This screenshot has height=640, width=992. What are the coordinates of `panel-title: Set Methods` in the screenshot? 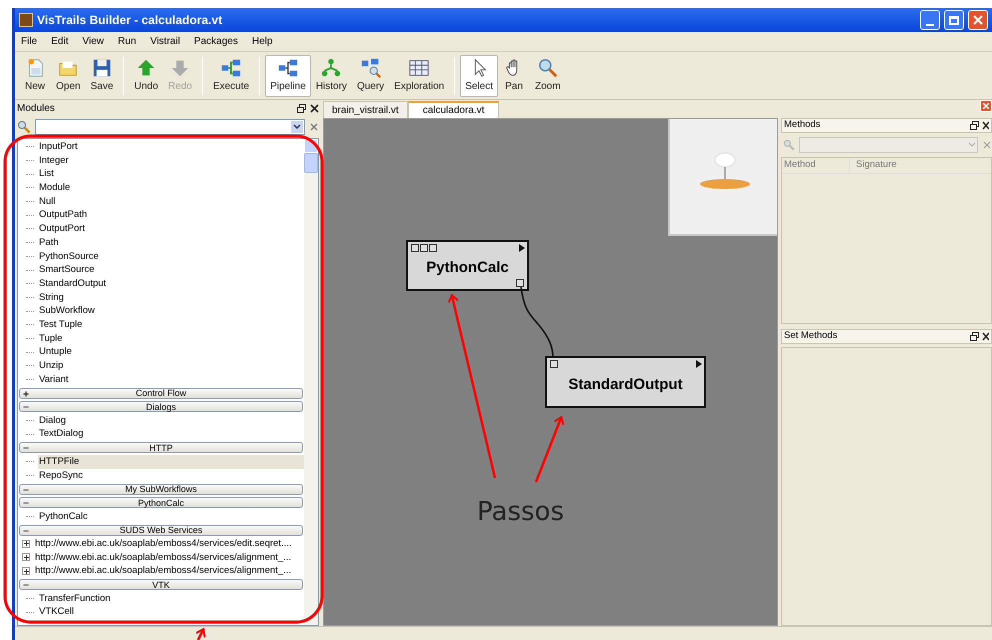 It's located at (811, 336).